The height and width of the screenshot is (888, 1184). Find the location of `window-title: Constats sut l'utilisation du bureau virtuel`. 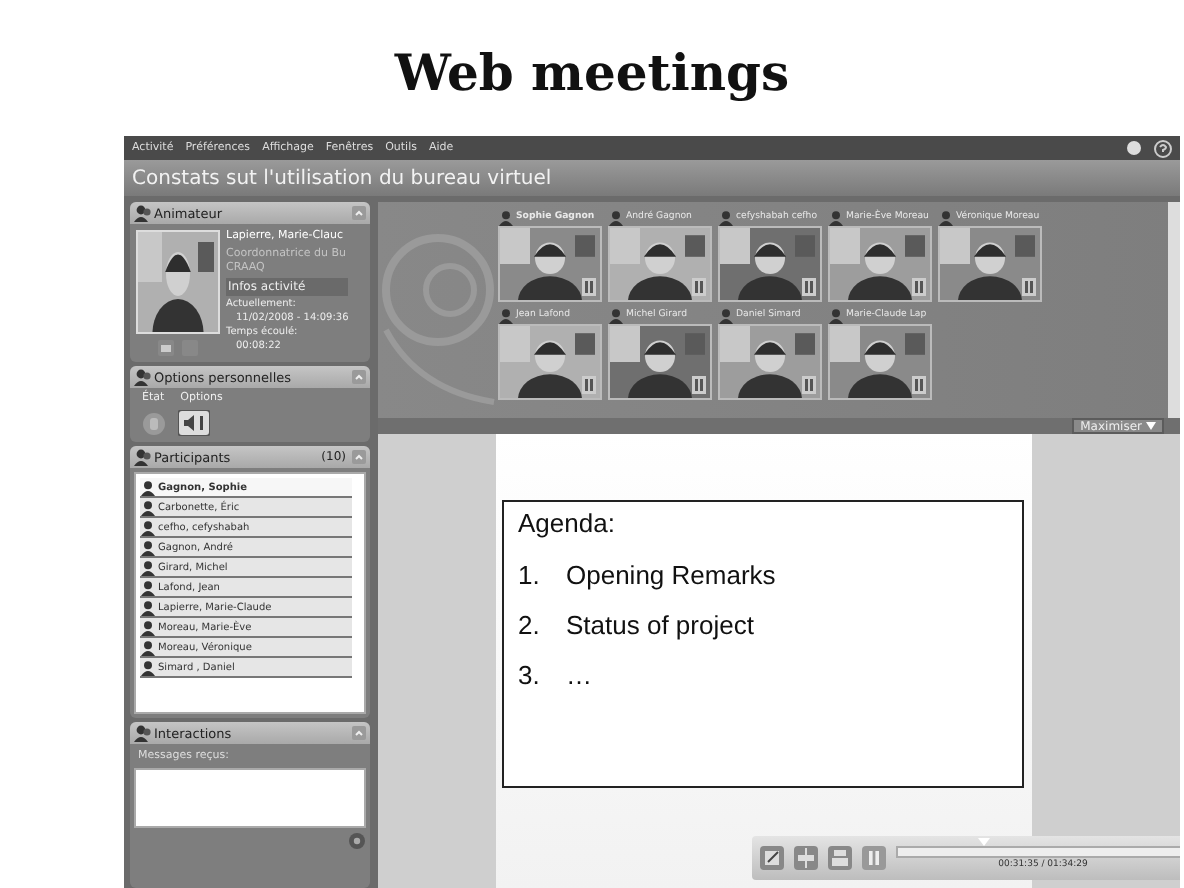

window-title: Constats sut l'utilisation du bureau virtuel is located at coordinates (652, 178).